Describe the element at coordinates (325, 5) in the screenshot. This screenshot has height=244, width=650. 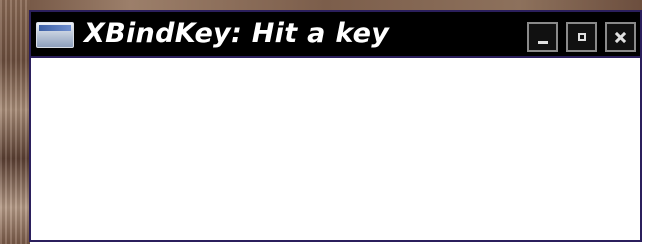
I see `desktop-background` at that location.